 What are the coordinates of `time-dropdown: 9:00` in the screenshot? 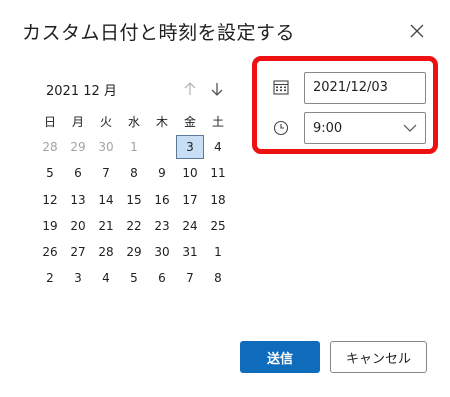 It's located at (365, 128).